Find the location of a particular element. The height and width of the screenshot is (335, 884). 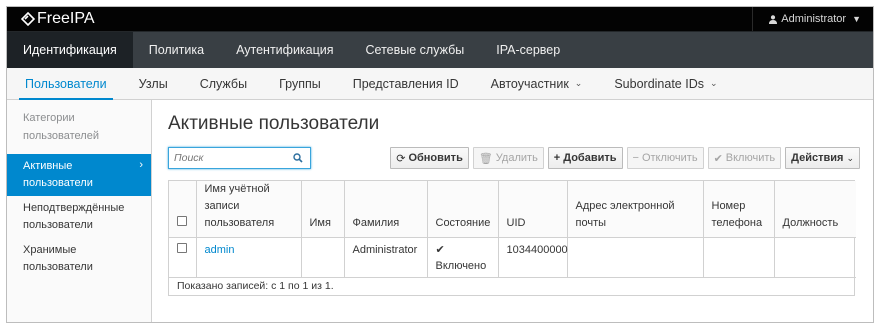

table-footer: Показано записей: с 1 по 1 из 1. is located at coordinates (255, 286).